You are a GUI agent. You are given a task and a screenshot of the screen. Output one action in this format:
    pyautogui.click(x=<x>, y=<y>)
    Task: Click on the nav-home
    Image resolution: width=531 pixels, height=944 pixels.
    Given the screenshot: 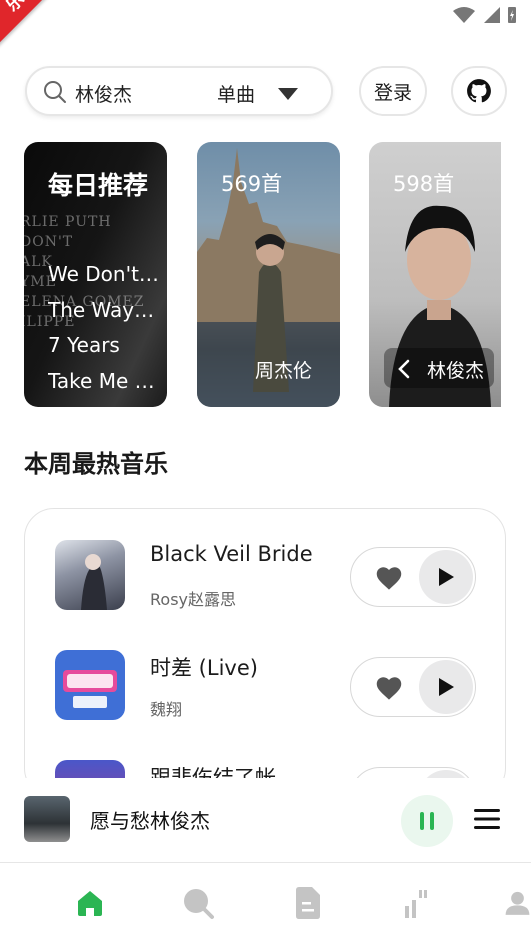 What is the action you would take?
    pyautogui.click(x=90, y=903)
    